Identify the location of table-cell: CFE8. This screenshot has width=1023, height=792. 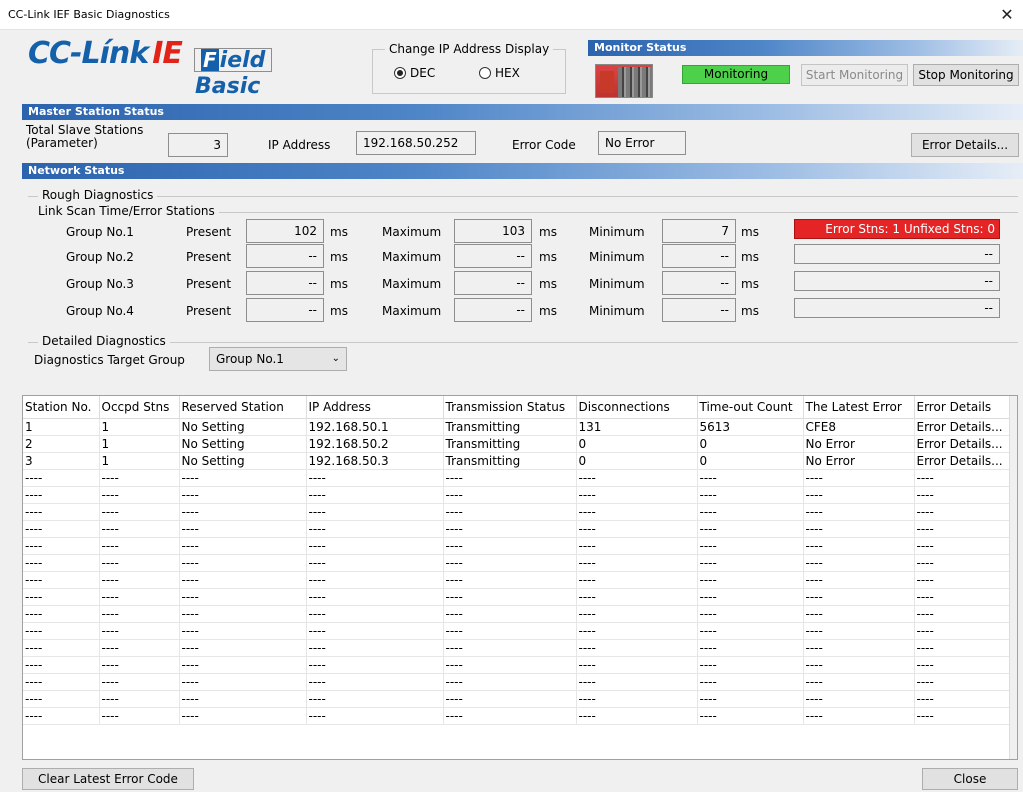
(859, 427).